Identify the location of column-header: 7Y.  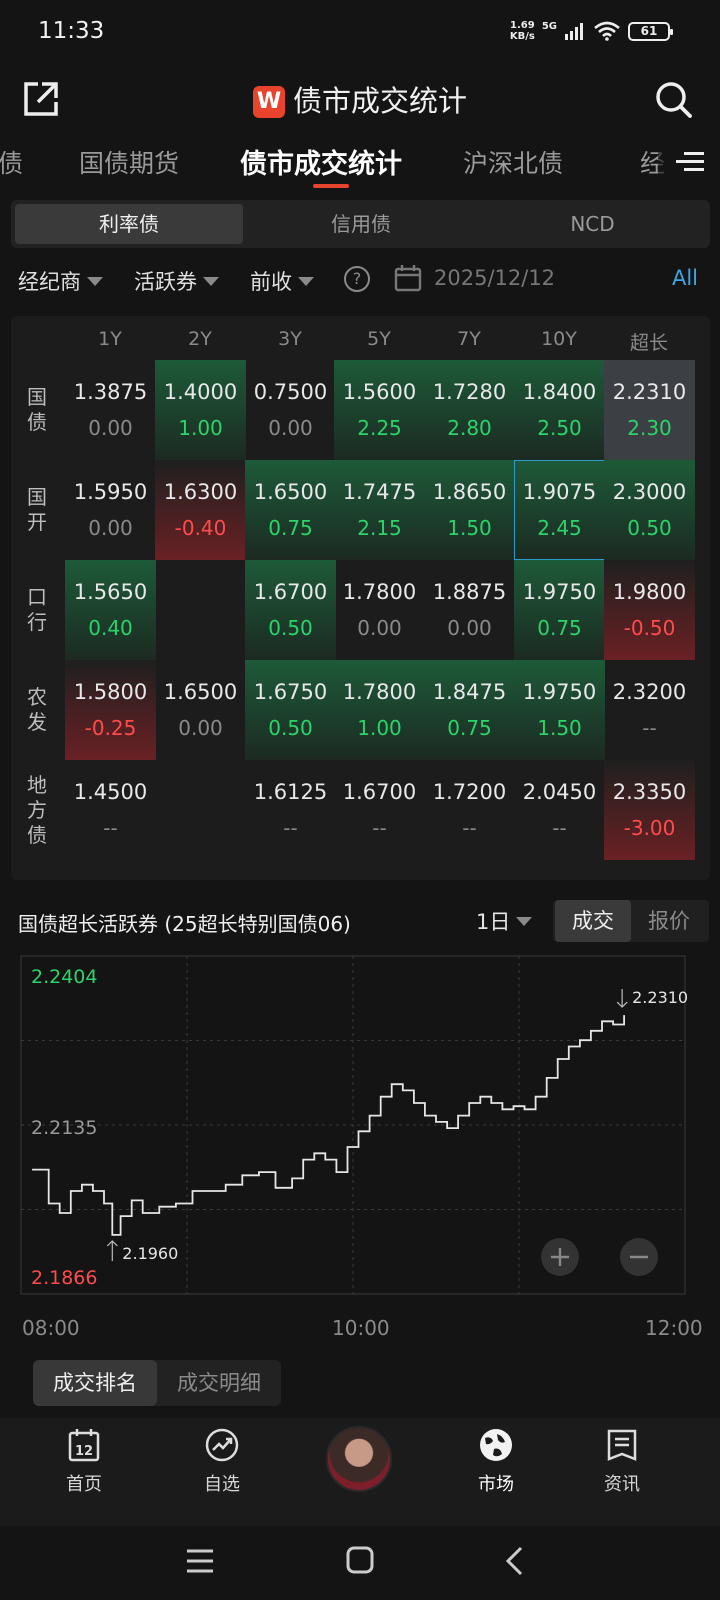
(469, 339).